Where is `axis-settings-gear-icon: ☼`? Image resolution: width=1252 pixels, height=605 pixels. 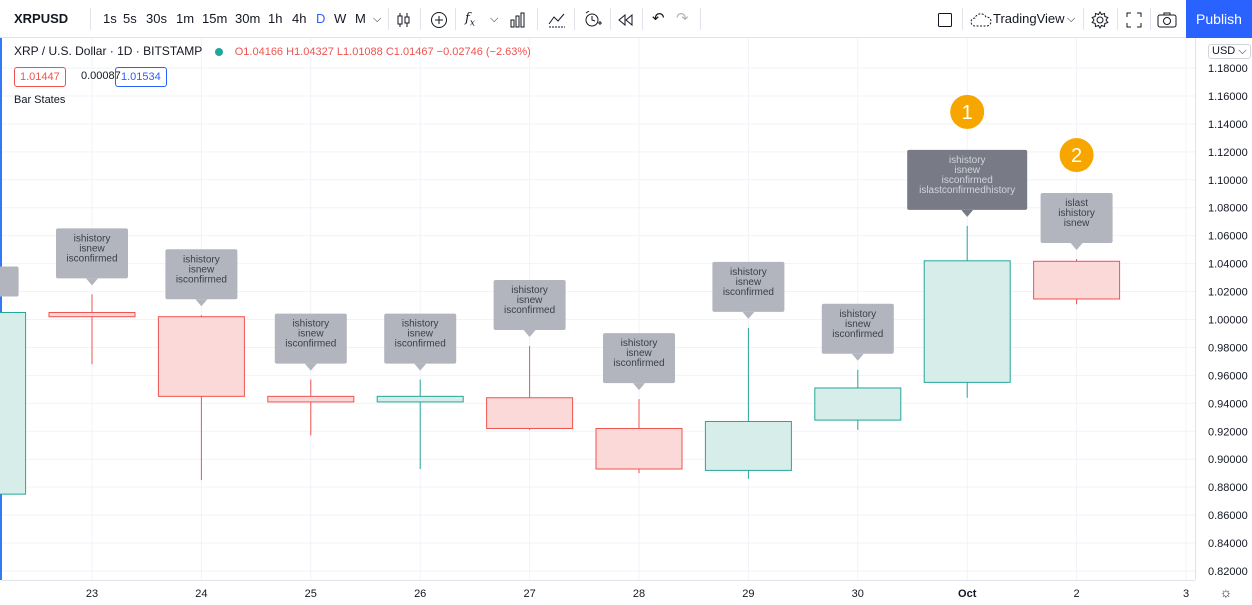 axis-settings-gear-icon: ☼ is located at coordinates (1226, 592).